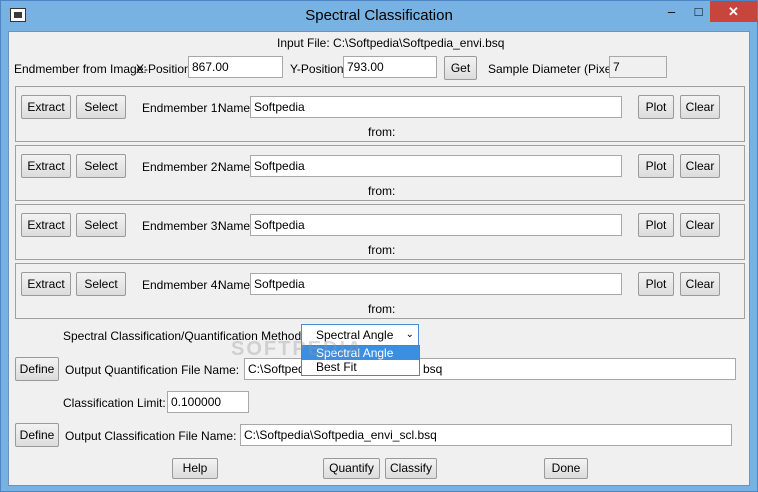 The width and height of the screenshot is (758, 492). I want to click on plot-button-3: Plot, so click(656, 225).